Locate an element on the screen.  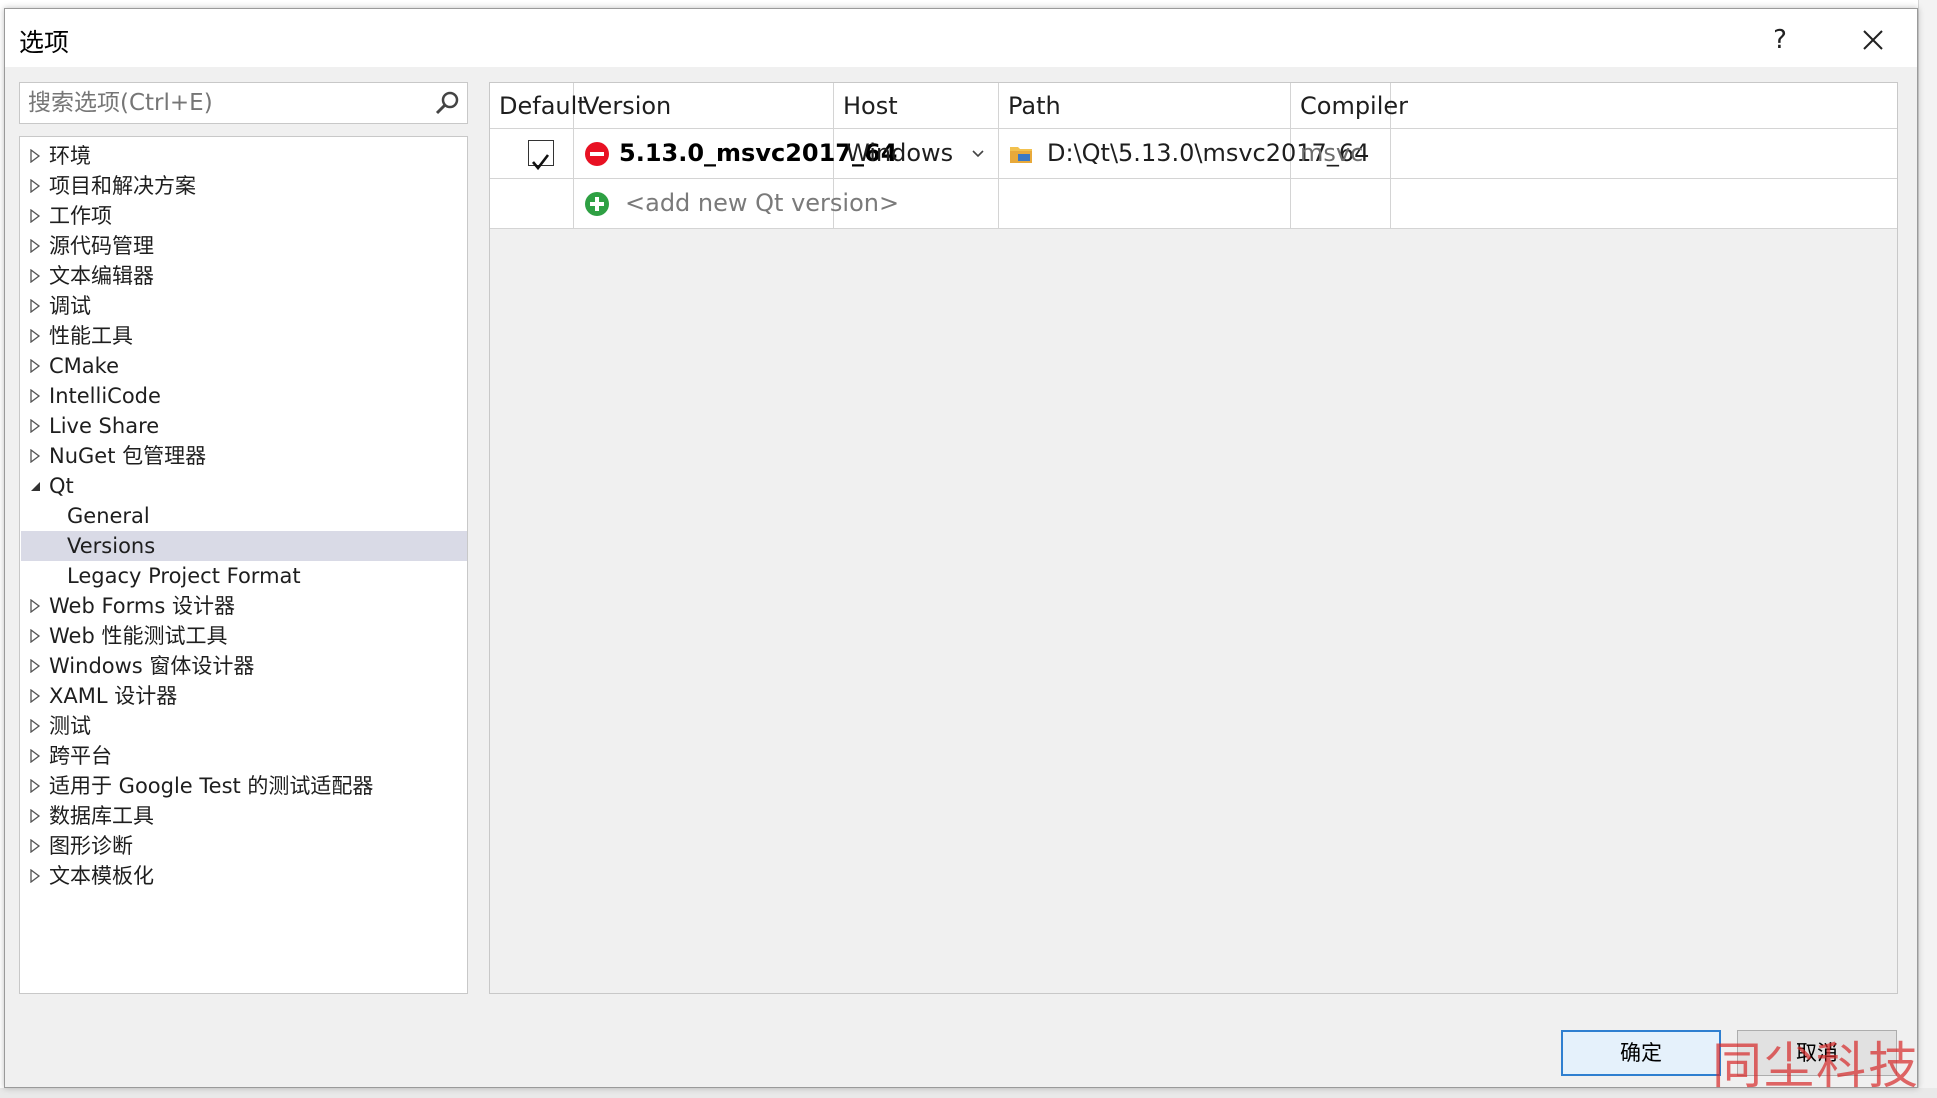
add-version-row: <add new Qt version> is located at coordinates (1193, 204).